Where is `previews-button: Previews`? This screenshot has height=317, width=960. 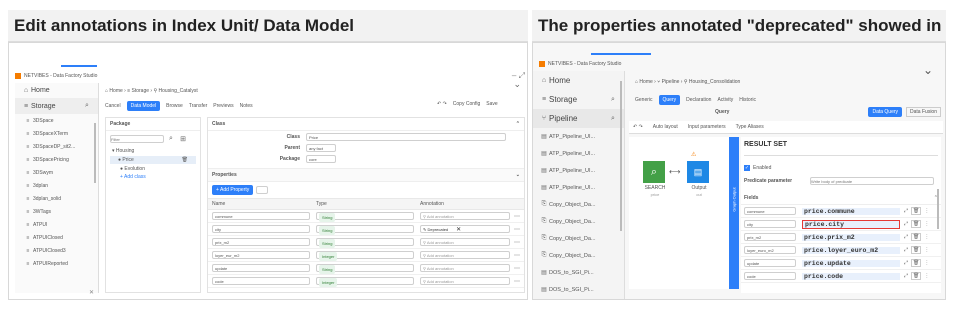
previews-button: Previews is located at coordinates (223, 106).